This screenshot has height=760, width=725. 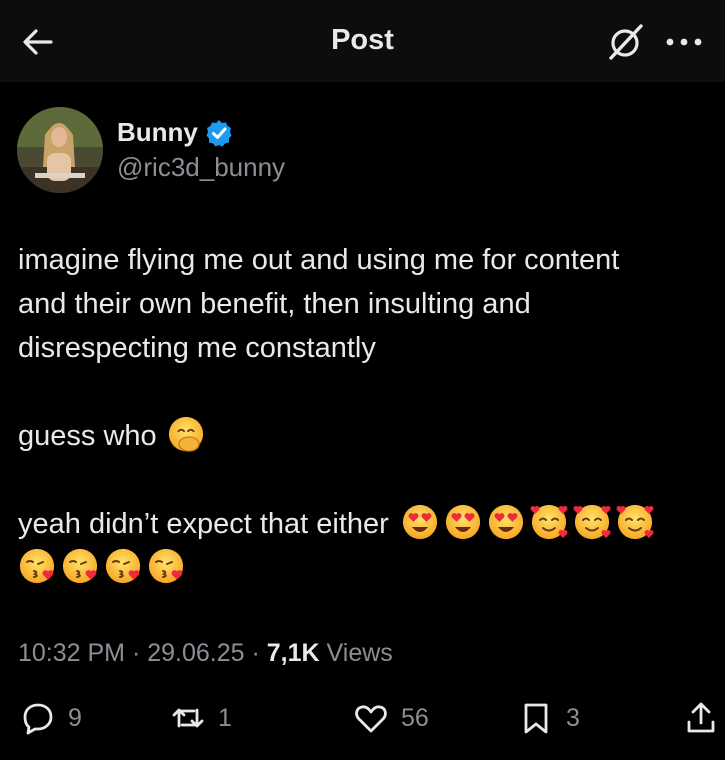 I want to click on post-date: 29.06.25, so click(x=196, y=653).